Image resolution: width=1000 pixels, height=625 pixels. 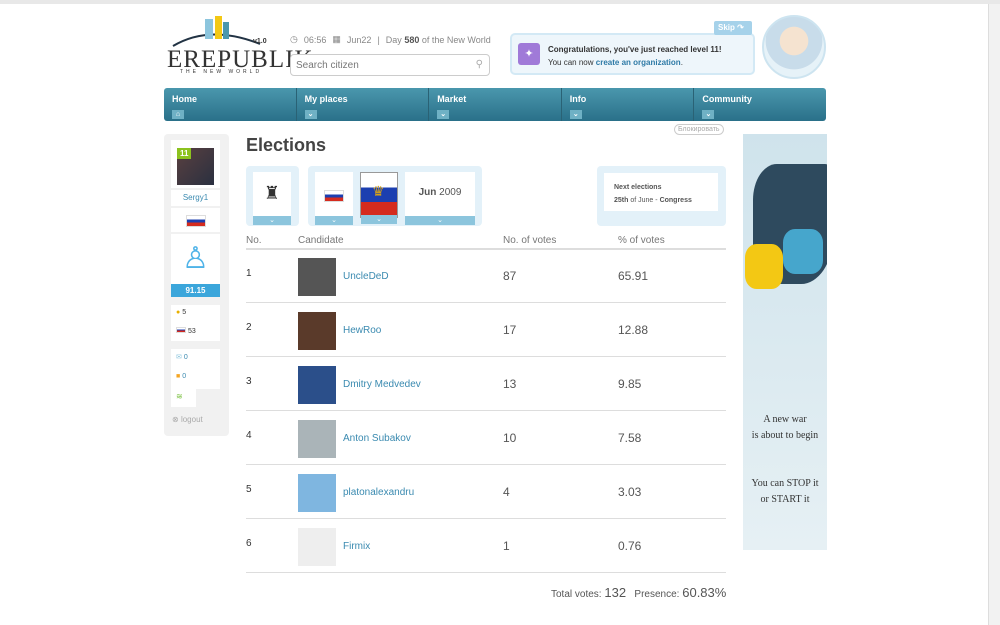 I want to click on notification-text: You can now, so click(x=571, y=62).